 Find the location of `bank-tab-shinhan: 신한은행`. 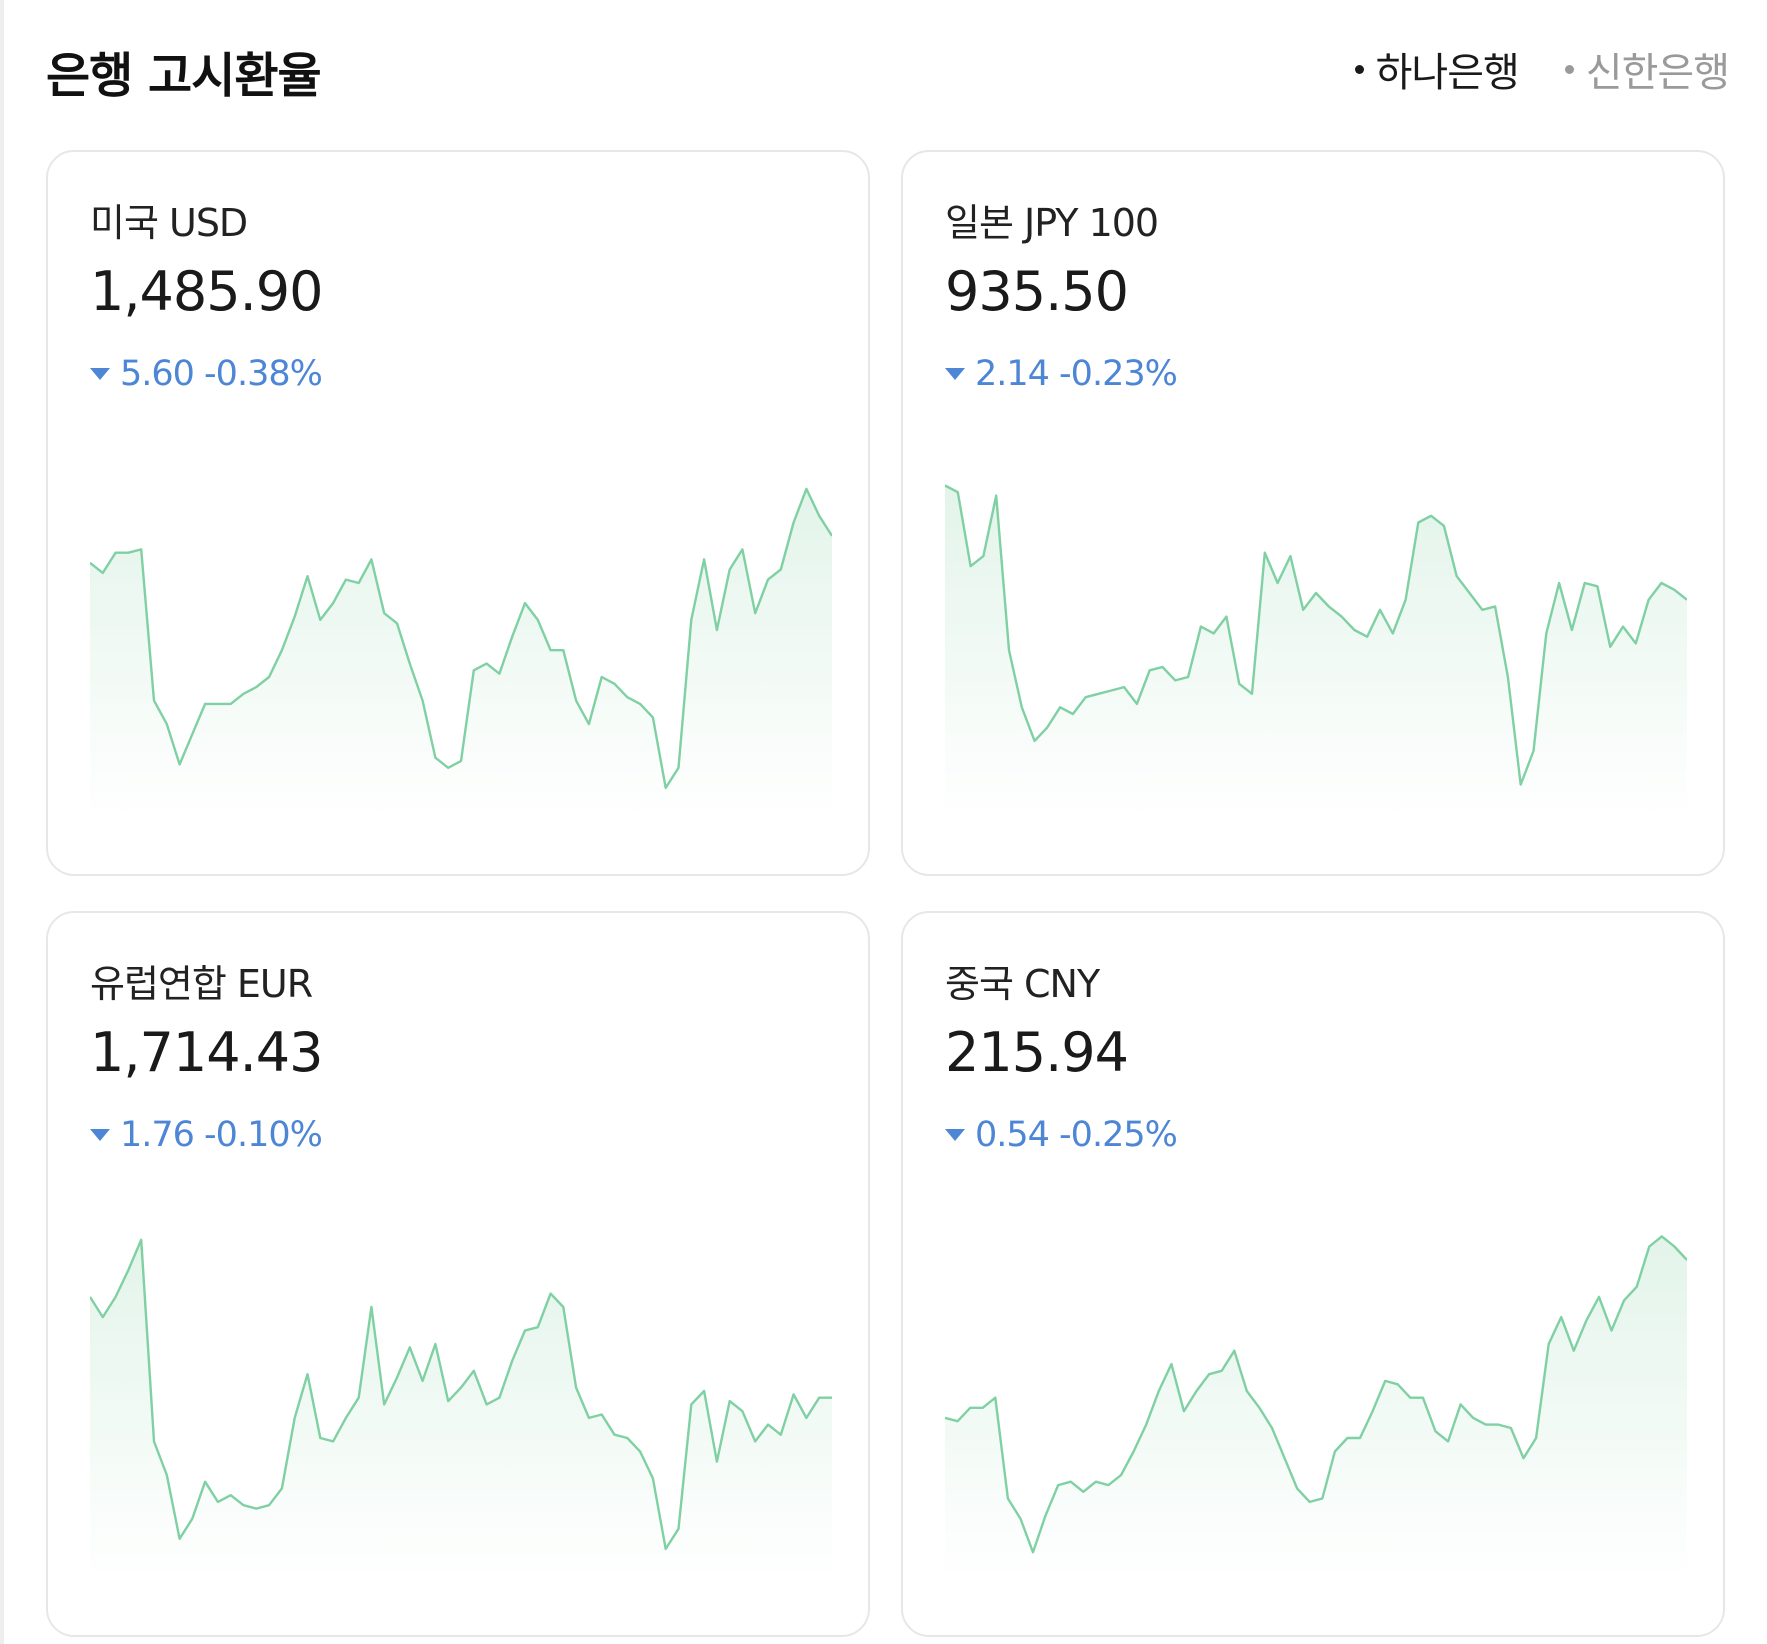

bank-tab-shinhan: 신한은행 is located at coordinates (1647, 69).